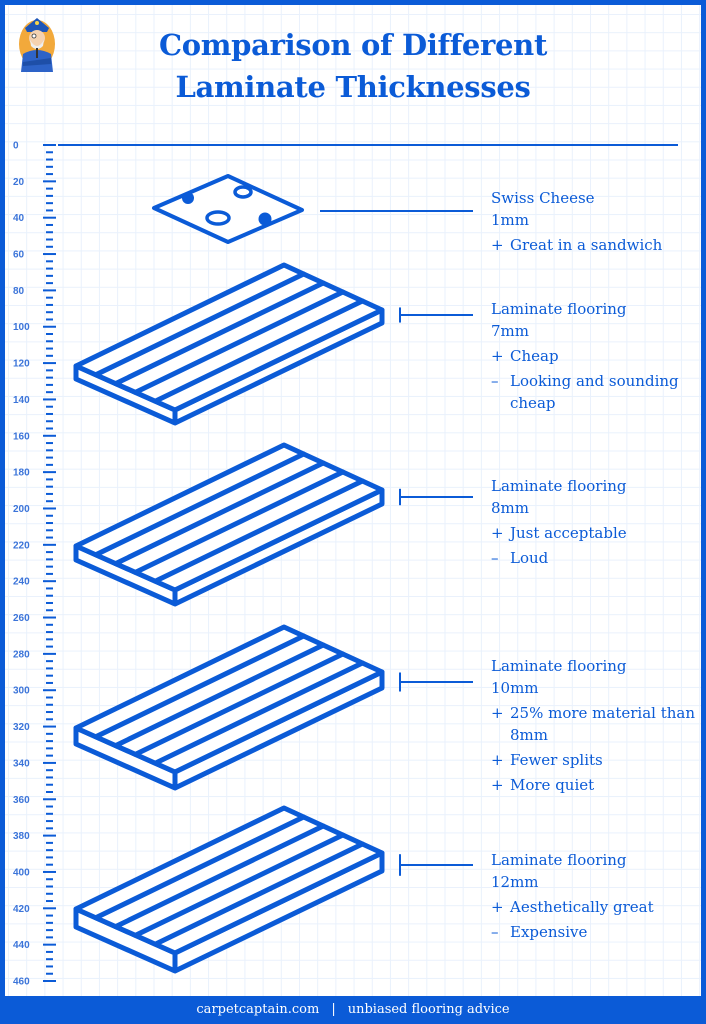 This screenshot has width=706, height=1024. I want to click on ruler-label: 380, so click(21, 836).